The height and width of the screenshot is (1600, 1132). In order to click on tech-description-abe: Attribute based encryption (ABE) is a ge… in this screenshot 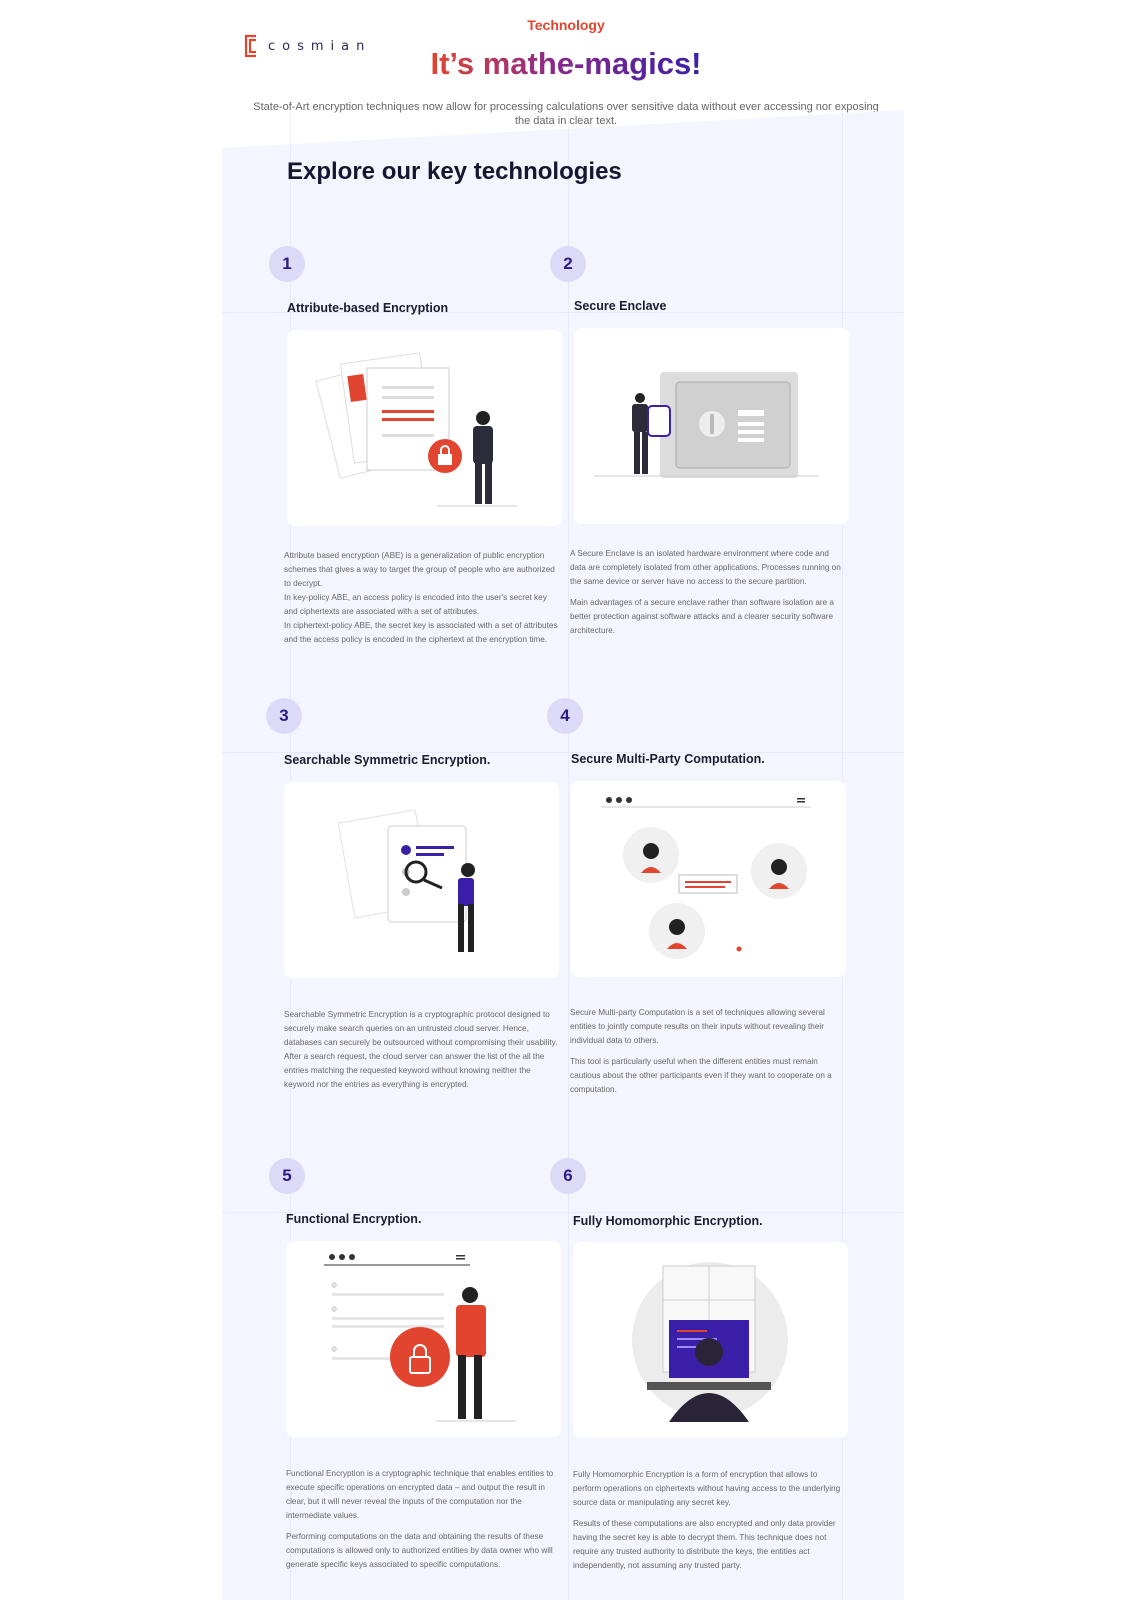, I will do `click(421, 601)`.